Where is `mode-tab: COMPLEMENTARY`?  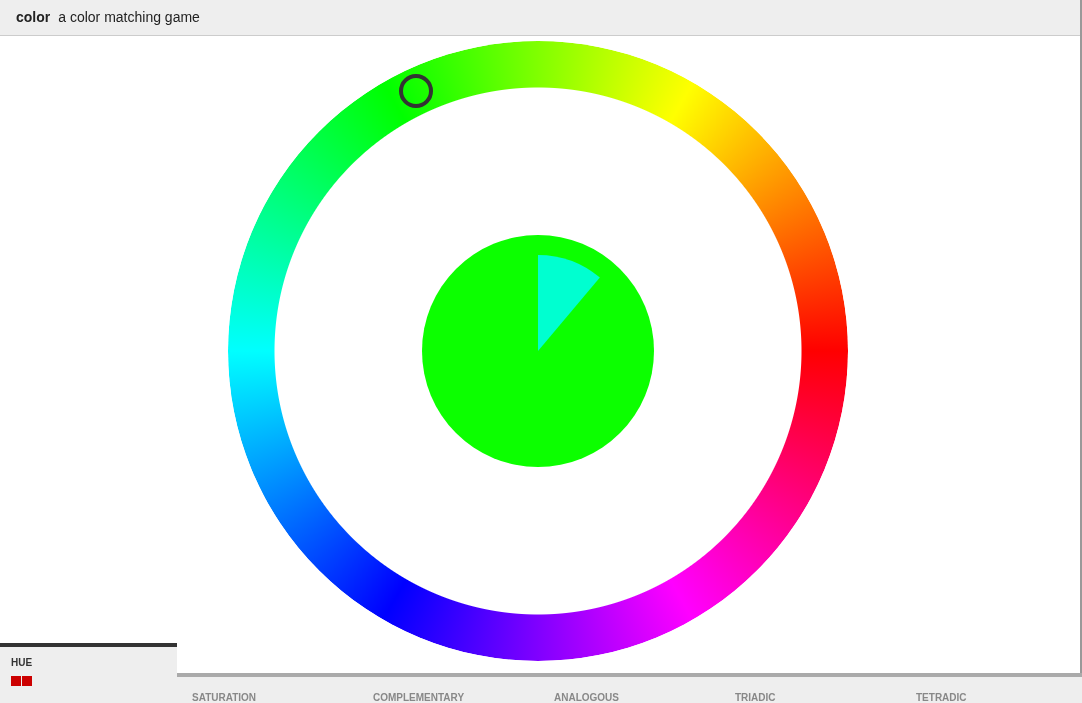 mode-tab: COMPLEMENTARY is located at coordinates (448, 688).